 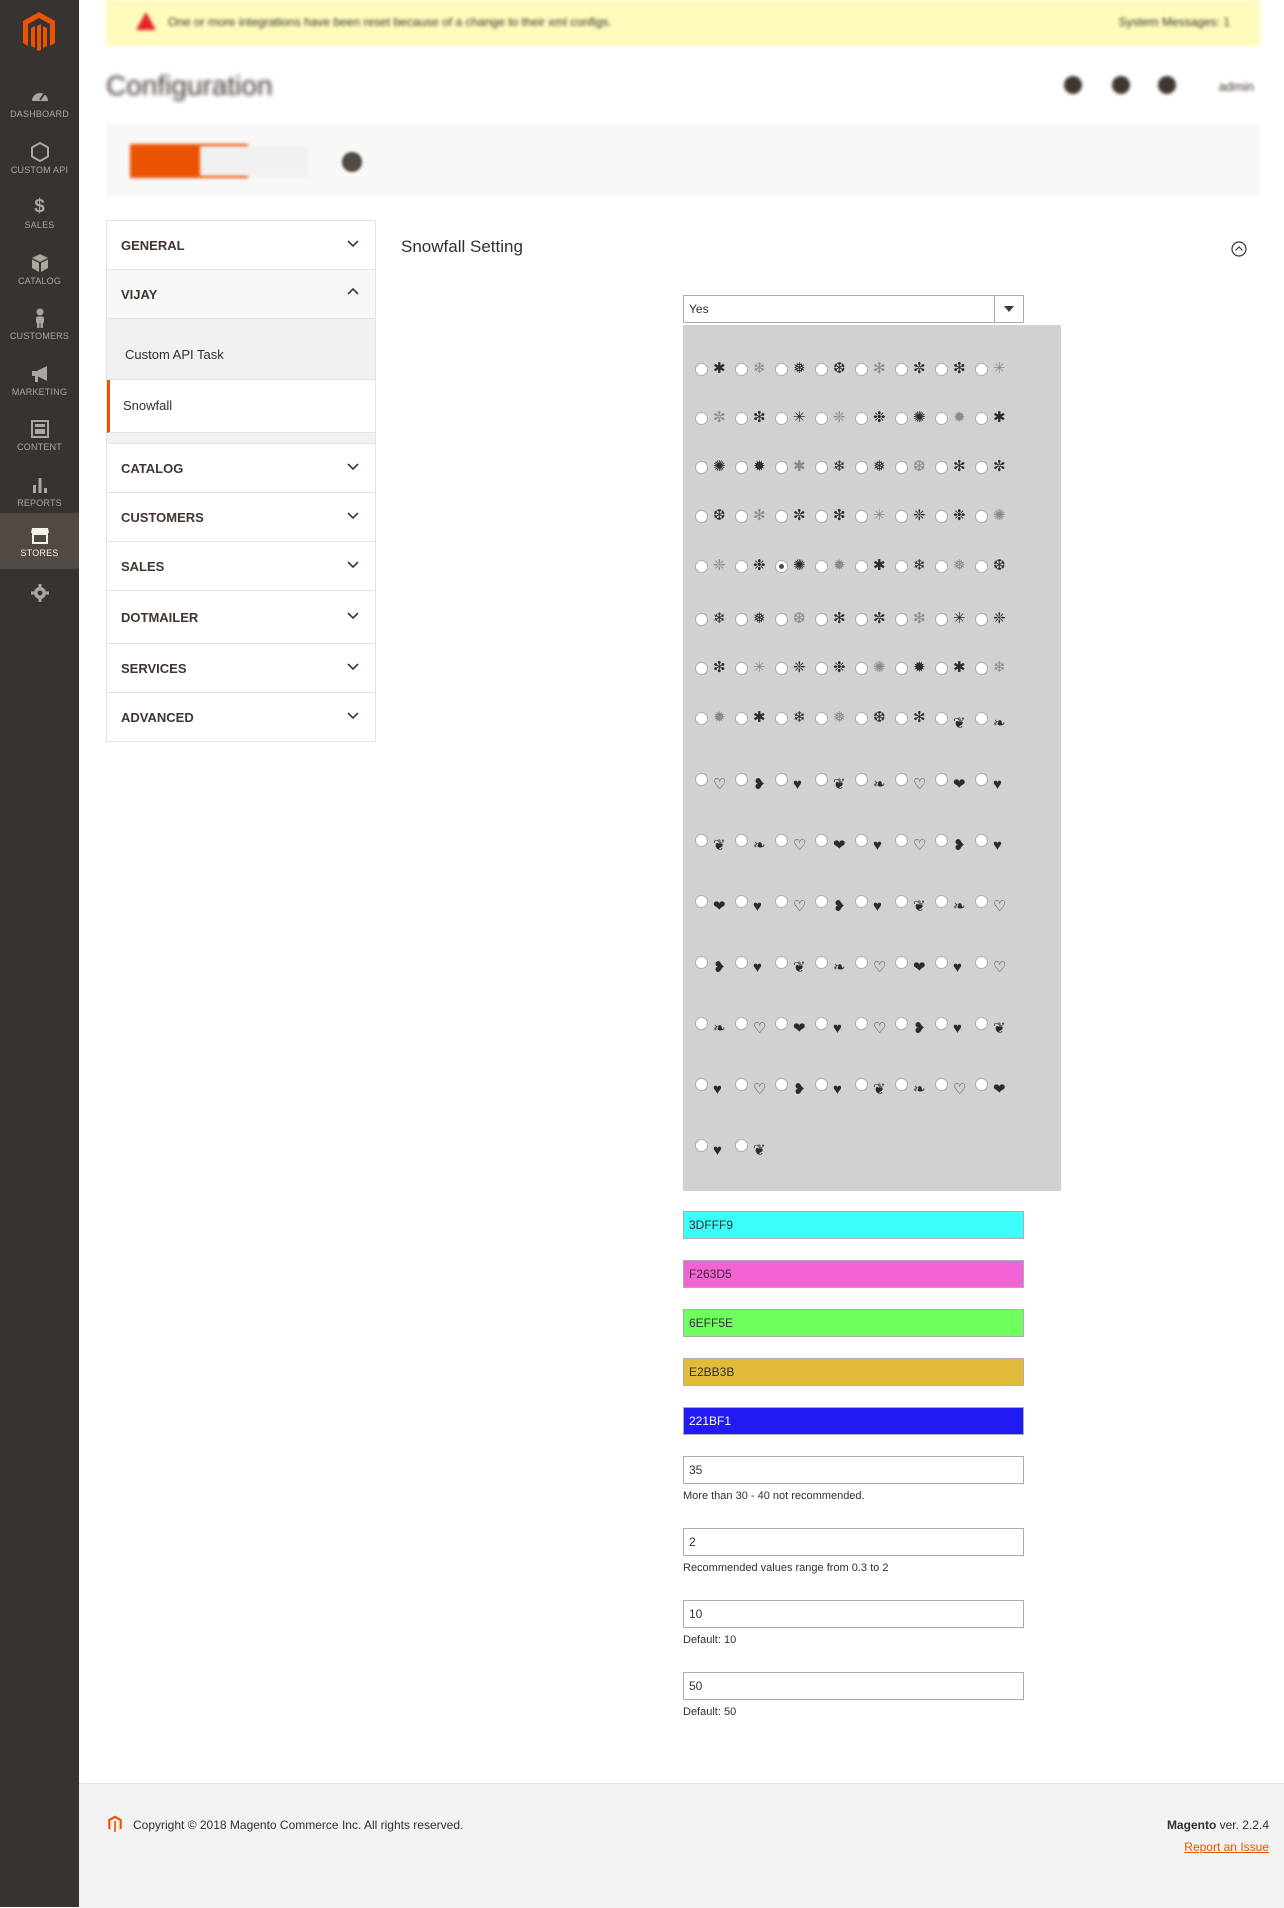 I want to click on search-icon, so click(x=1073, y=85).